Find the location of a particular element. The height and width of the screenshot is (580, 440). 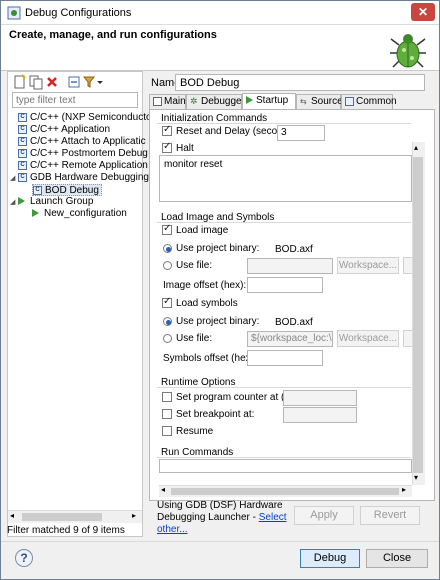

common-icon is located at coordinates (349, 101).